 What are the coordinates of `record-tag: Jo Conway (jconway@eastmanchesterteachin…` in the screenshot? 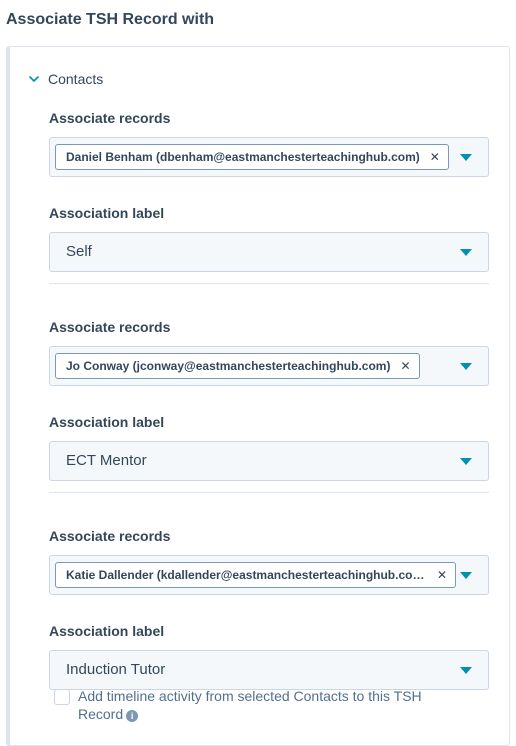 It's located at (237, 366).